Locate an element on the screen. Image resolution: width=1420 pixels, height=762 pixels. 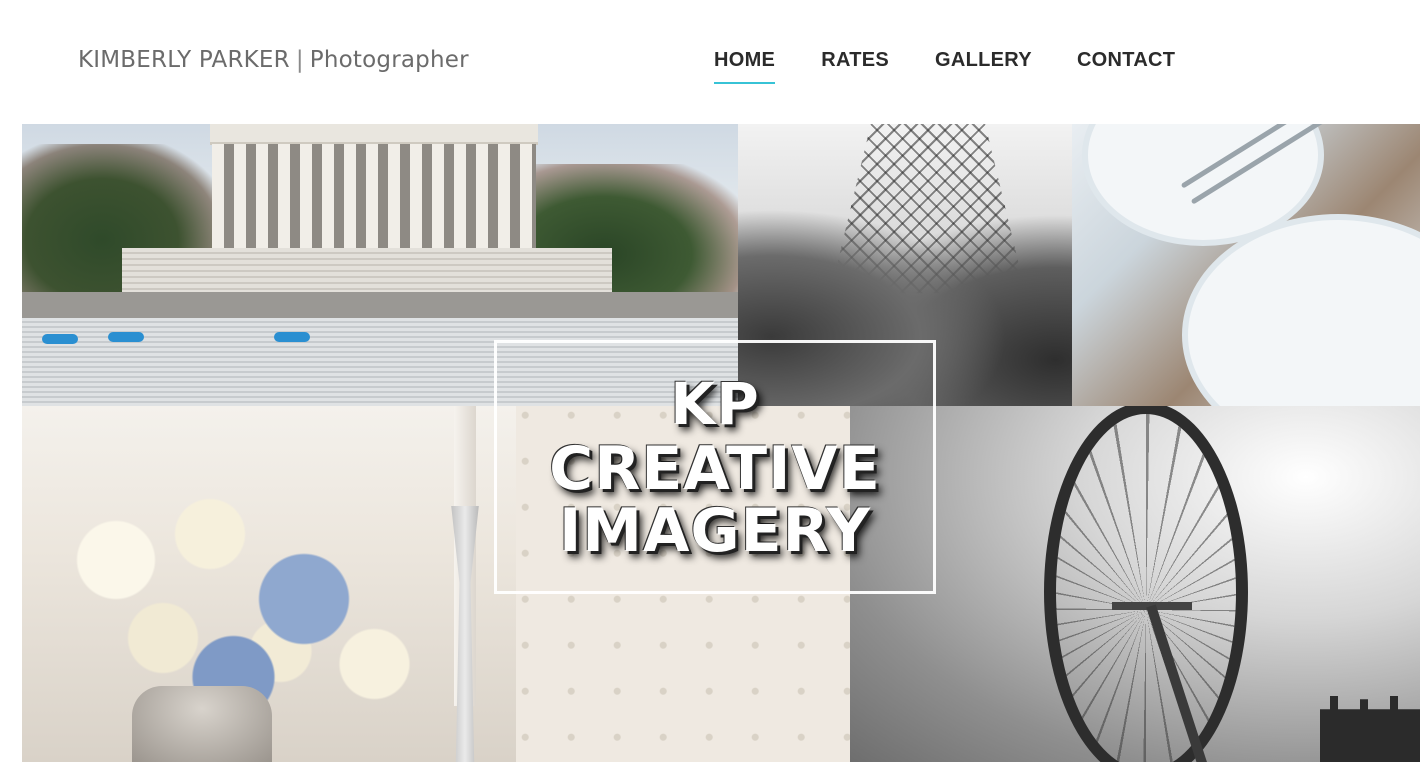
logo-frame: KP CREATIVE IMAGERY is located at coordinates (715, 467).